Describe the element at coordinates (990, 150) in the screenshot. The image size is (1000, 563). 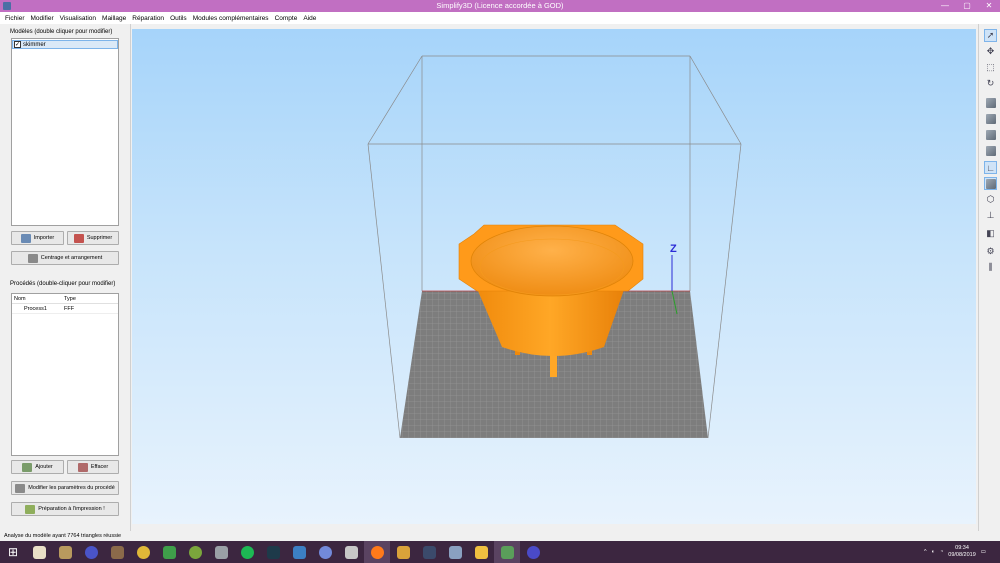
I see `view-side-icon` at that location.